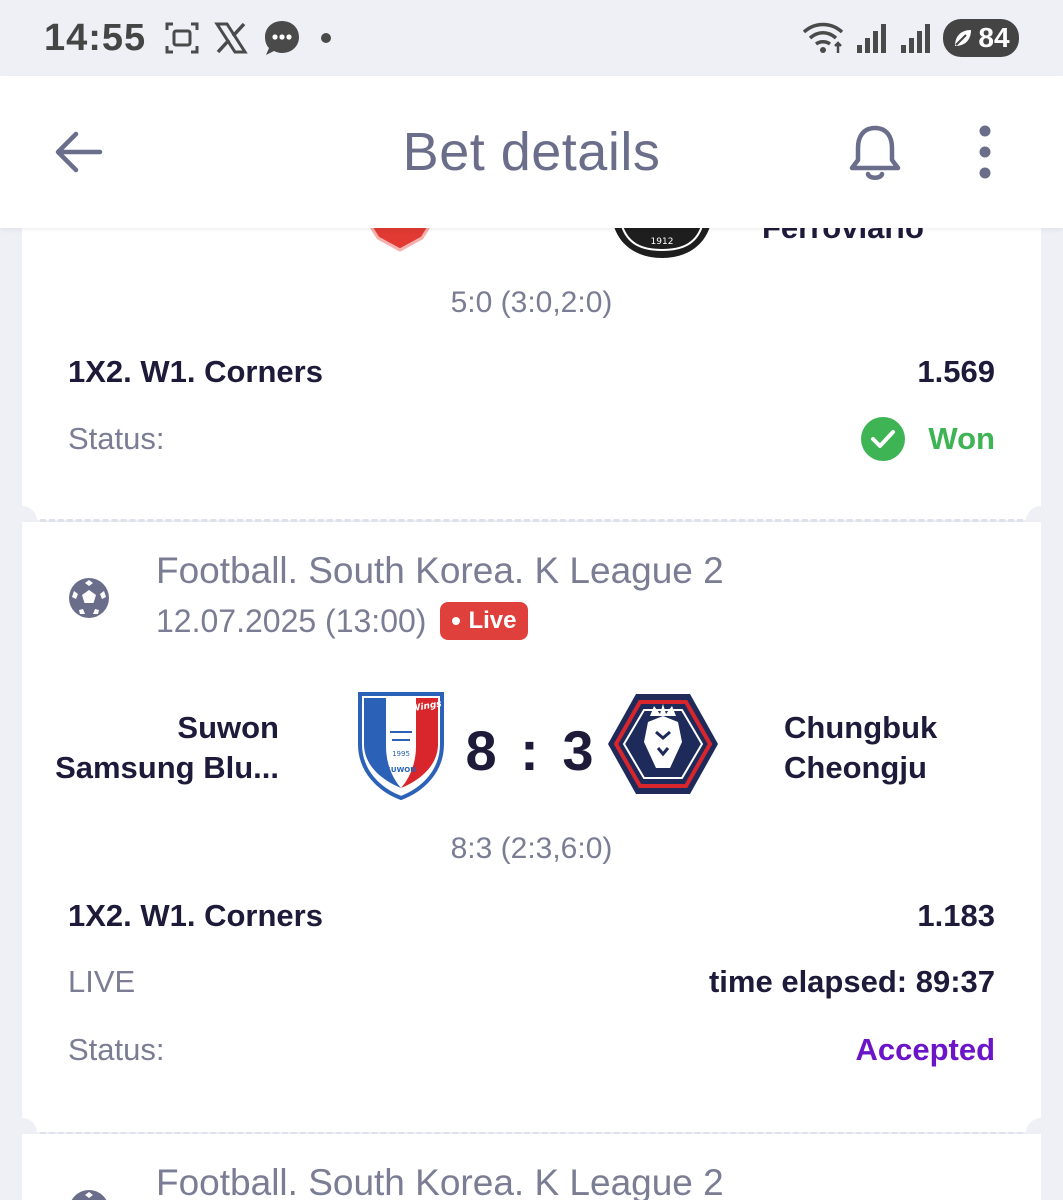  Describe the element at coordinates (182, 38) in the screenshot. I see `screenshot-icon` at that location.